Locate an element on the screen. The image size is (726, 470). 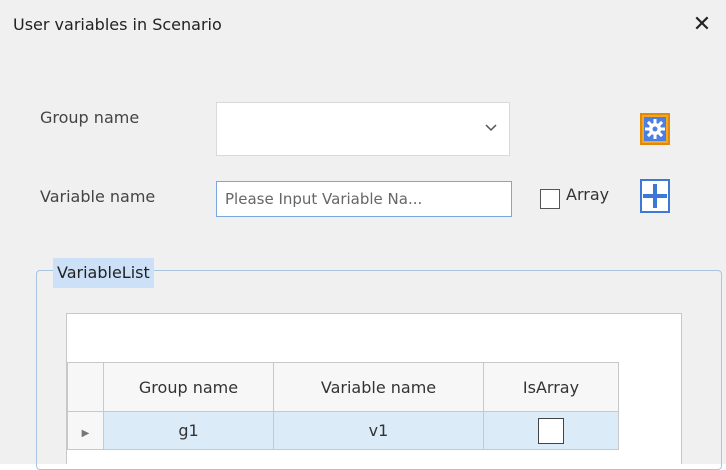
settings-button is located at coordinates (655, 129).